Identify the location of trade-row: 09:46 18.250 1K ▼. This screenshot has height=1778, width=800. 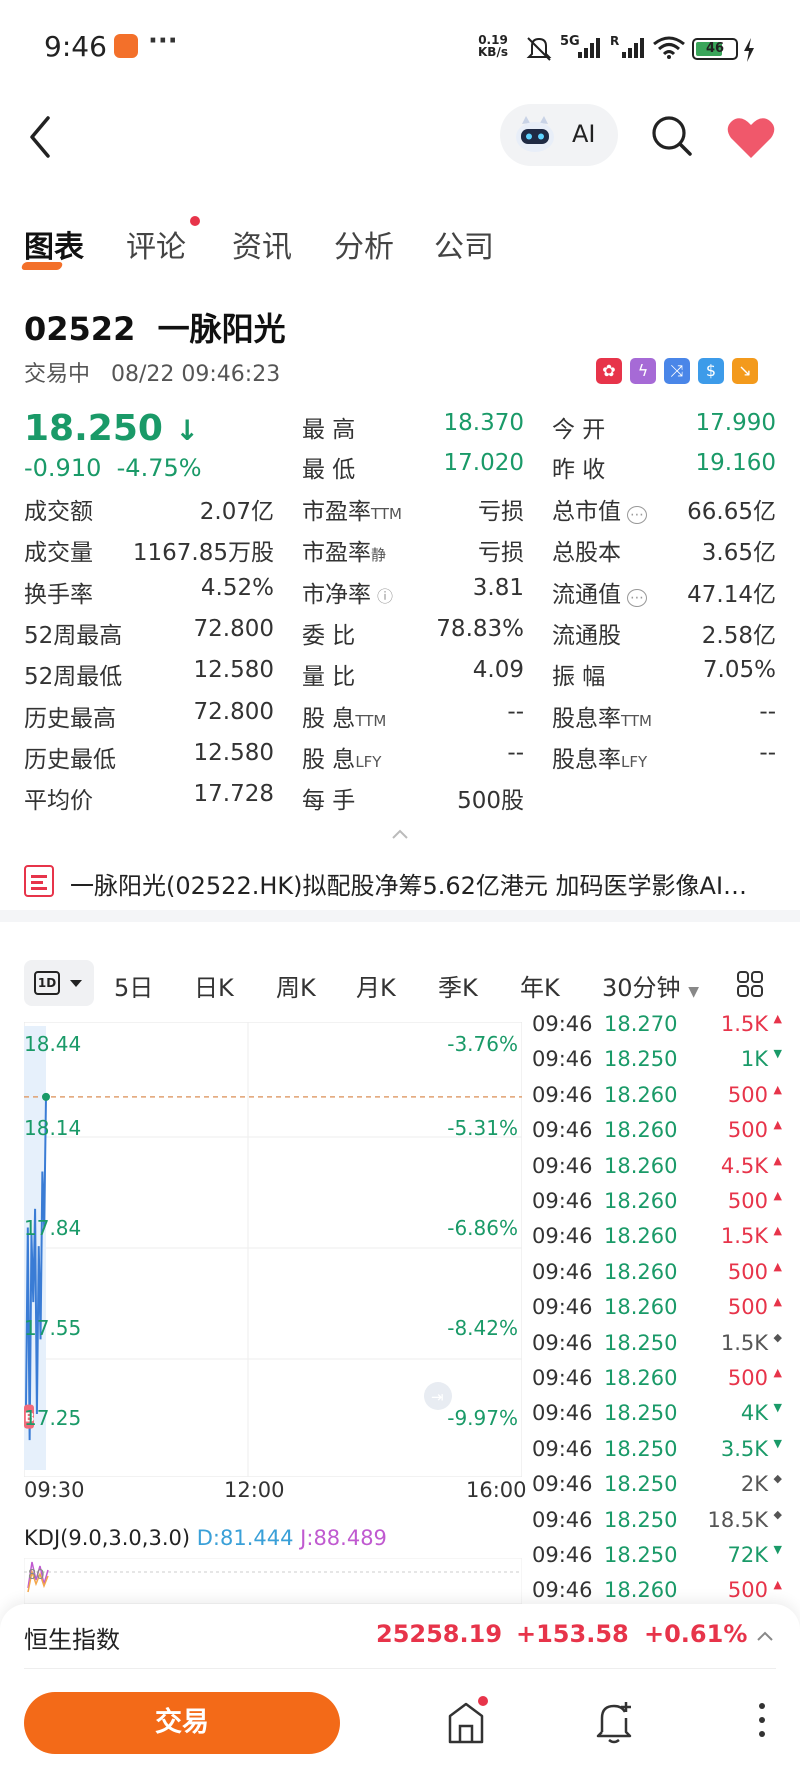
(657, 1064).